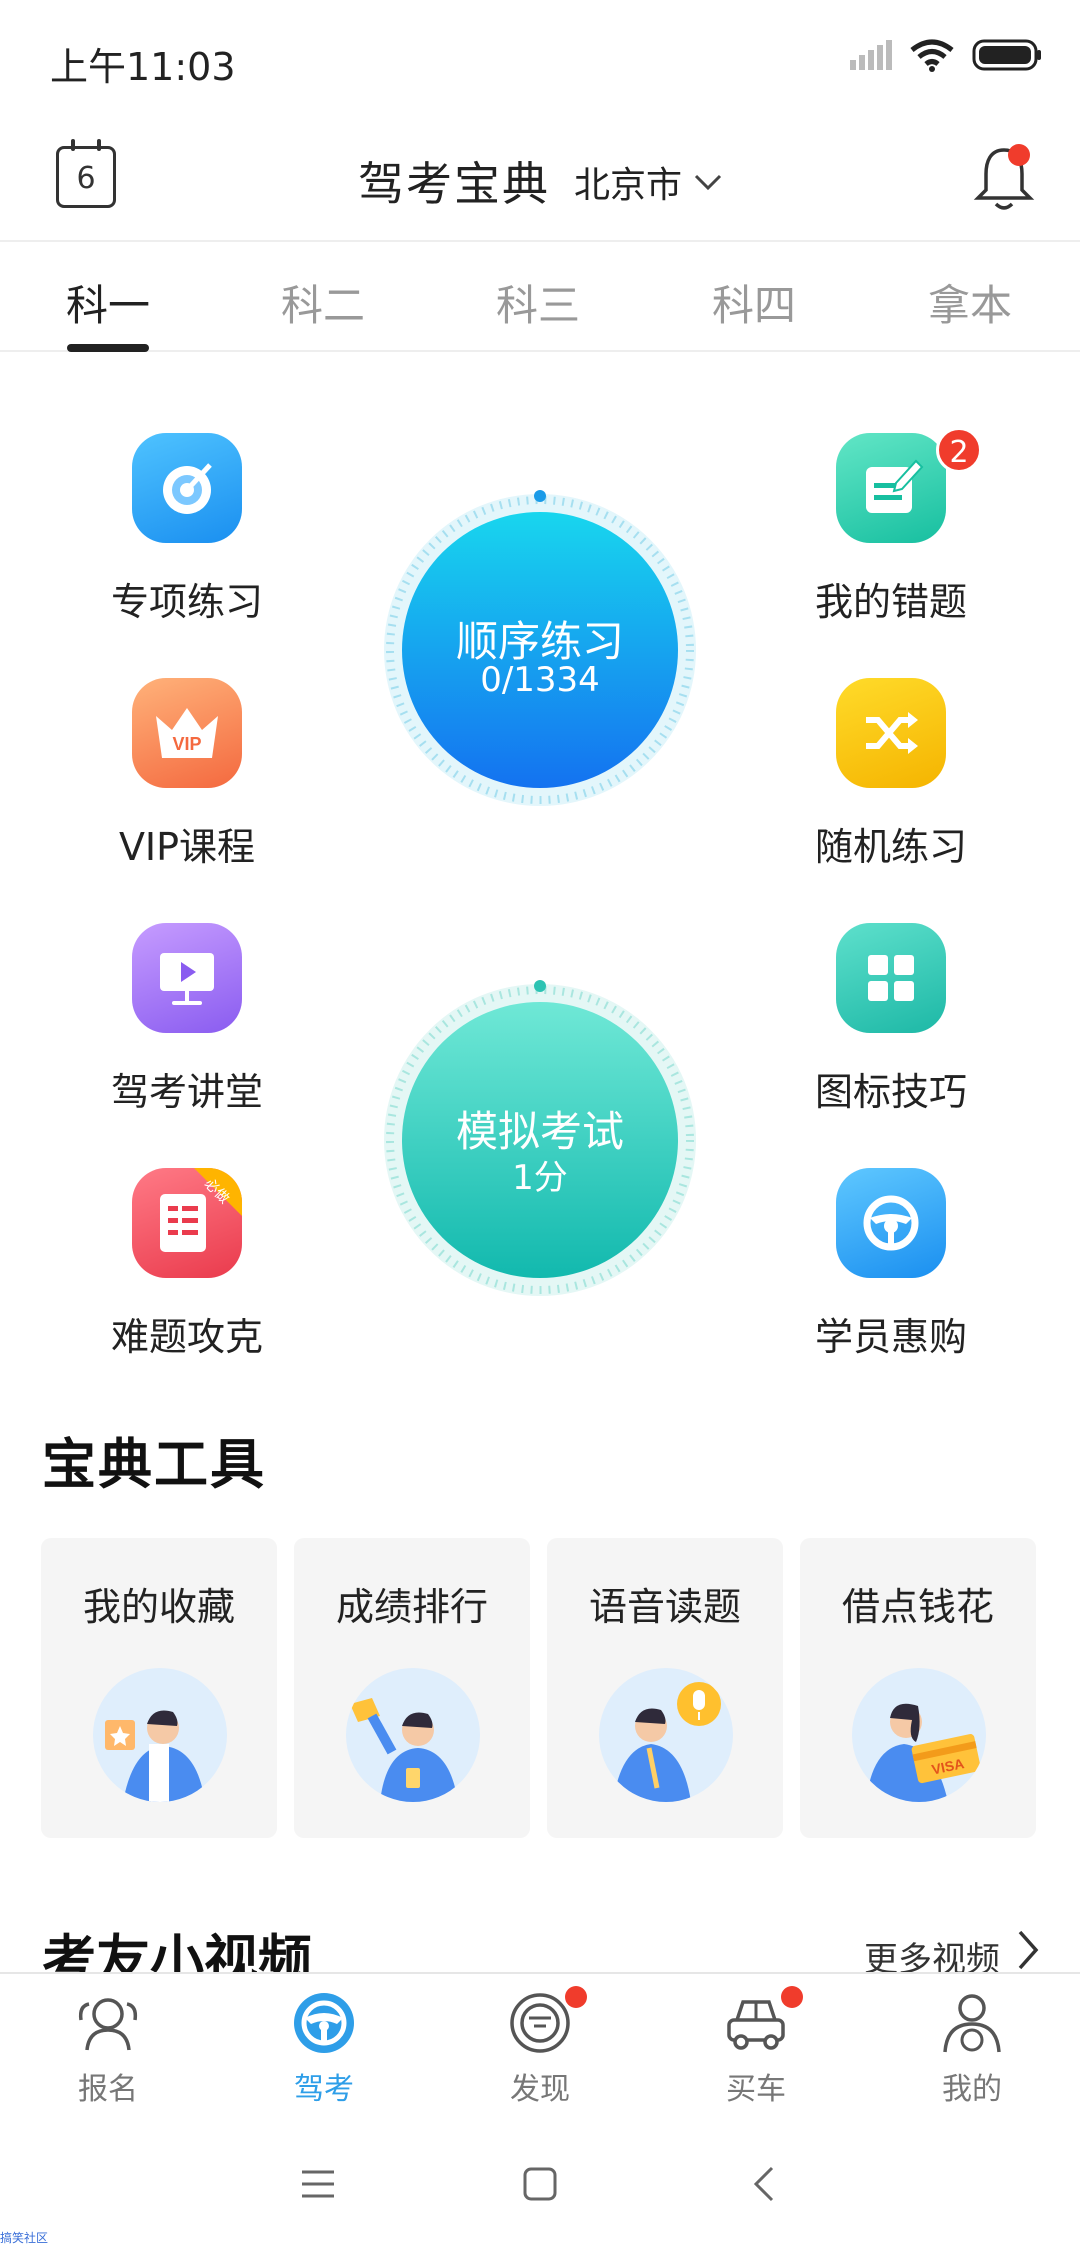 The height and width of the screenshot is (2248, 1080). What do you see at coordinates (576, 1997) in the screenshot?
I see `discover-notification-dot` at bounding box center [576, 1997].